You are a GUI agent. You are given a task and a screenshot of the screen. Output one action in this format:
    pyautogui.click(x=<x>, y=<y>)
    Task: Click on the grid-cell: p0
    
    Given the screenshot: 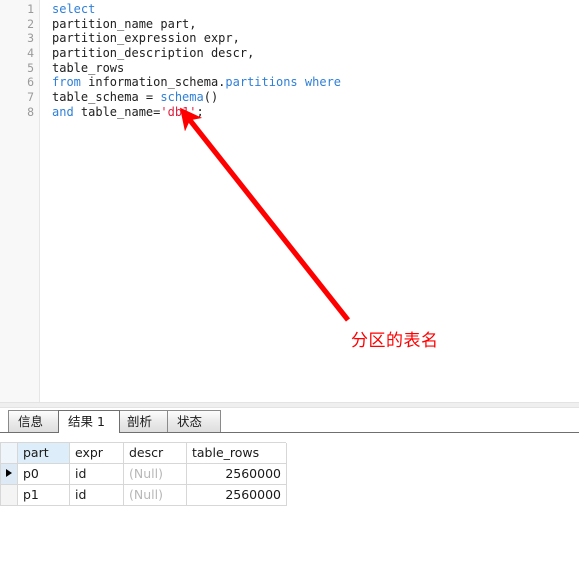 What is the action you would take?
    pyautogui.click(x=44, y=474)
    